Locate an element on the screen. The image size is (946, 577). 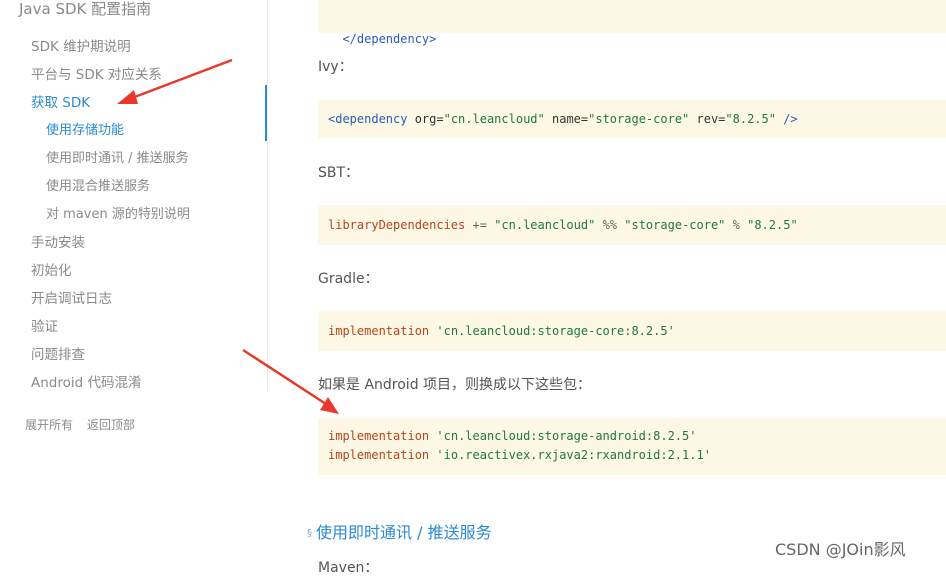
sidebar-title: Java SDK 配置指南 is located at coordinates (85, 9).